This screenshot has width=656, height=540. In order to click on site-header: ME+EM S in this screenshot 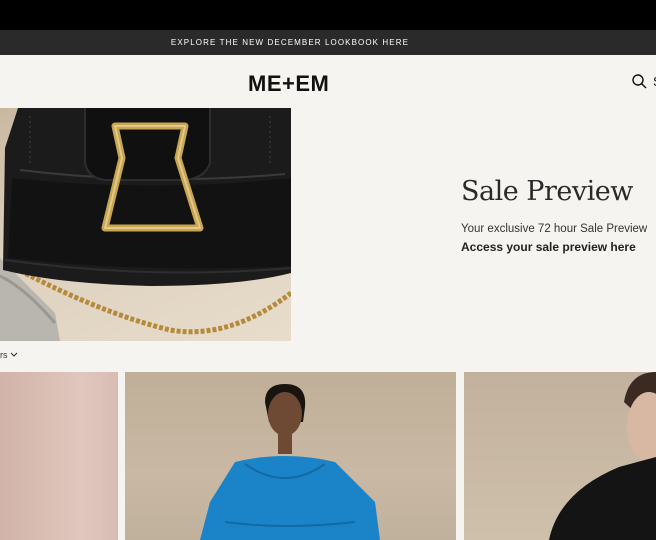, I will do `click(328, 81)`.